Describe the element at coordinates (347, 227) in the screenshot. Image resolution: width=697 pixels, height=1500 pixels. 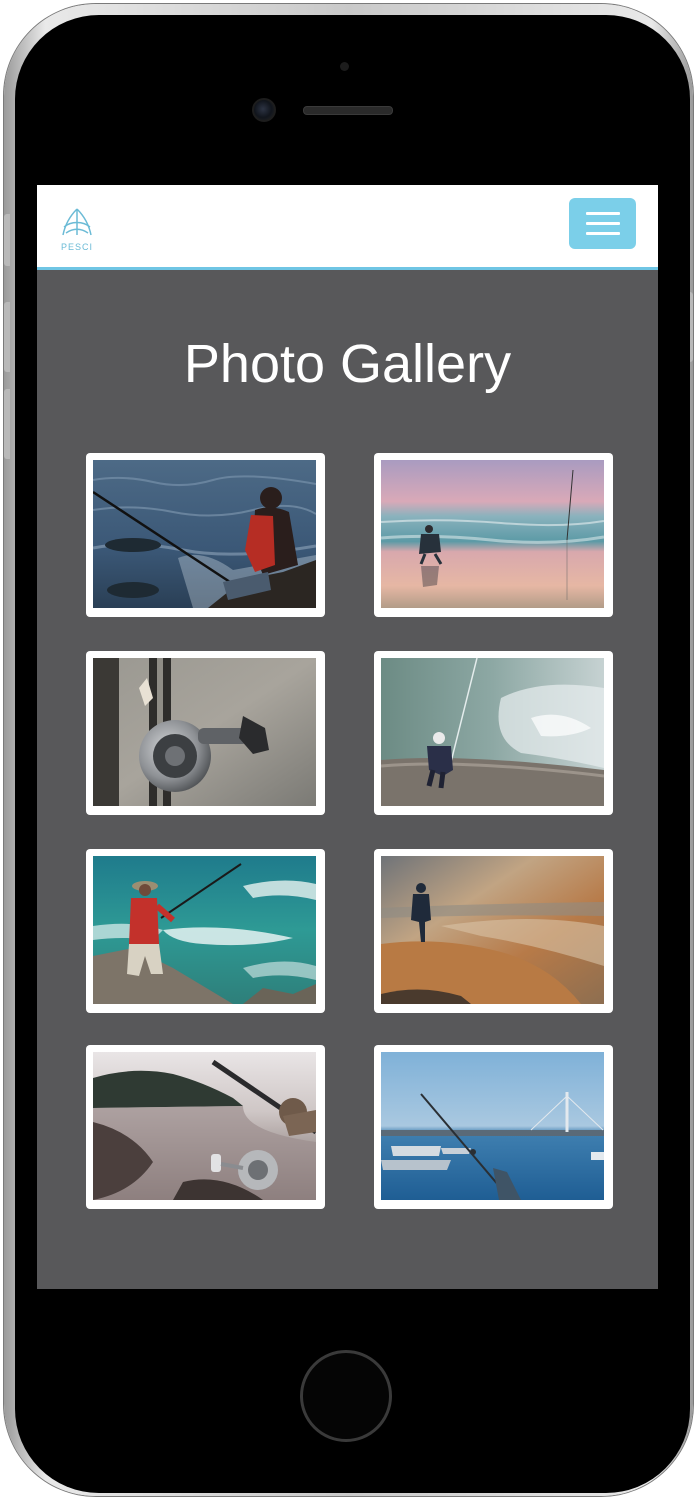
I see `navbar: PESCI` at that location.